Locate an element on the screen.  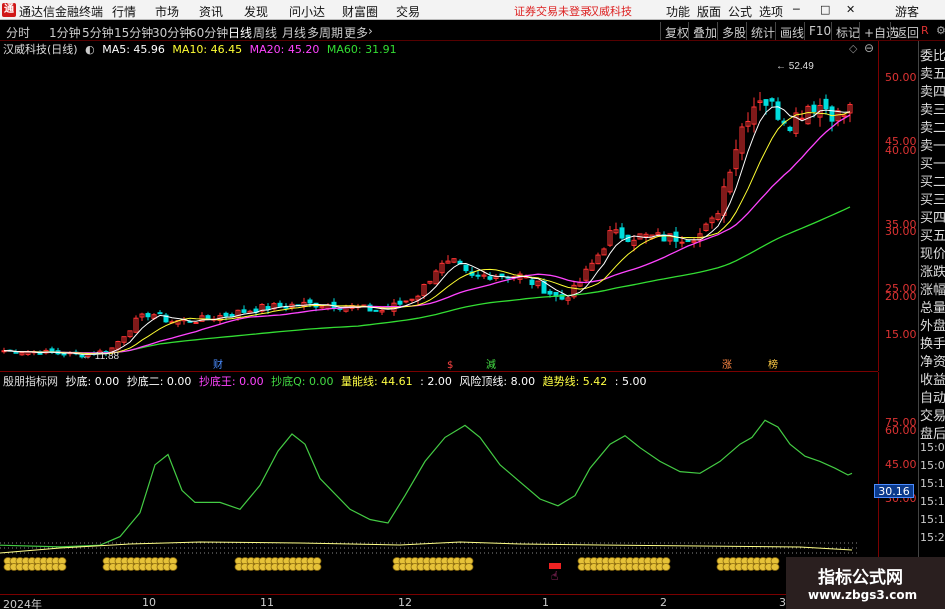
side-tab-23: 15:08 is located at coordinates (932, 465).